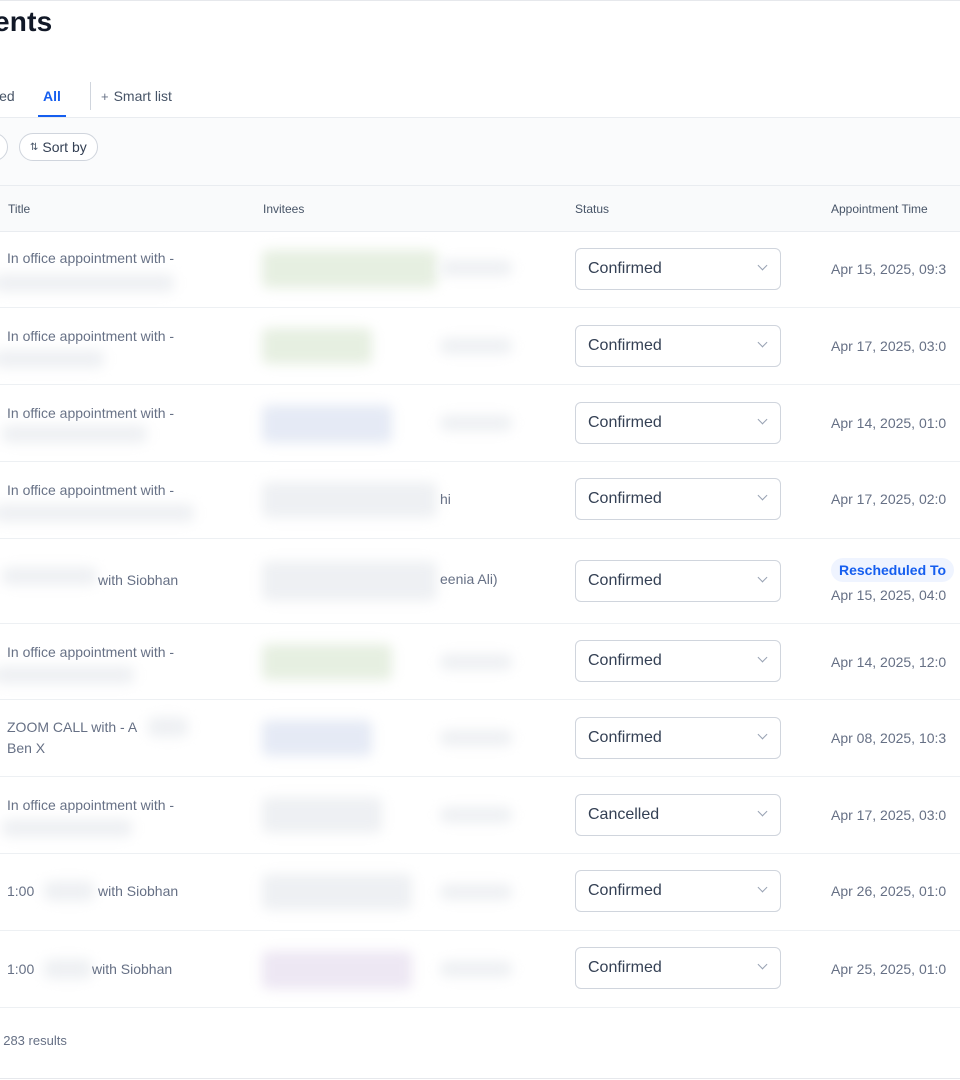 The image size is (960, 1080). What do you see at coordinates (52, 96) in the screenshot?
I see `tab-all: All` at bounding box center [52, 96].